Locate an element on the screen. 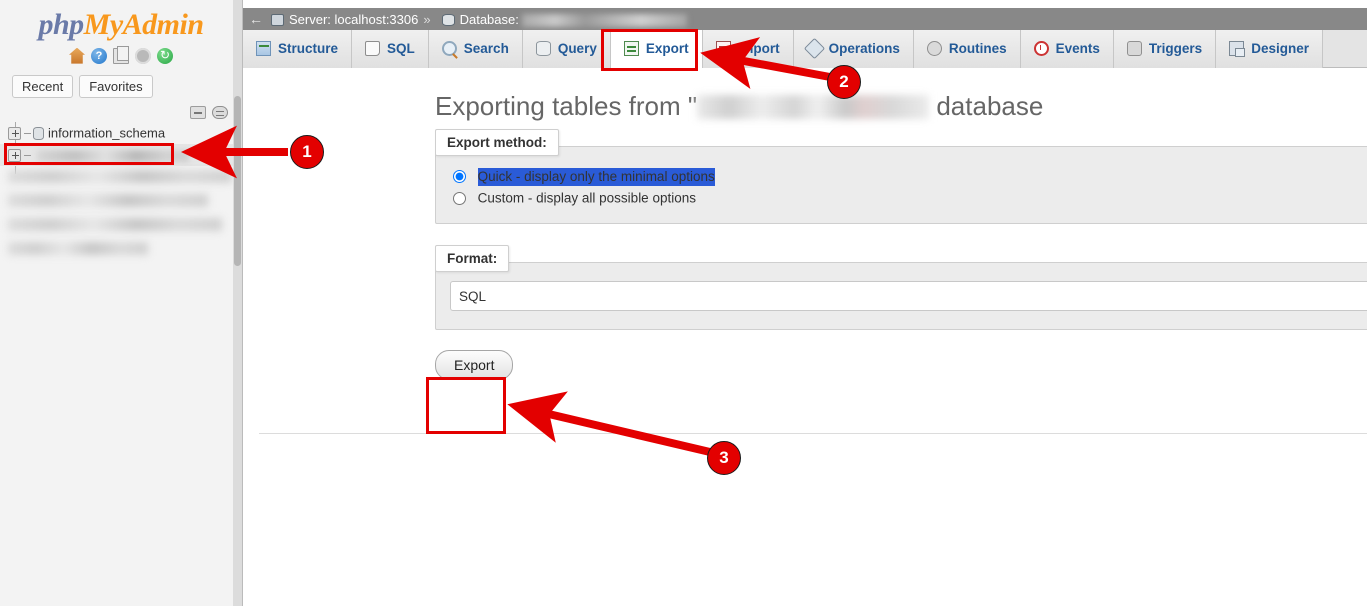 The height and width of the screenshot is (606, 1367). tree-item-selected-database is located at coordinates (121, 155).